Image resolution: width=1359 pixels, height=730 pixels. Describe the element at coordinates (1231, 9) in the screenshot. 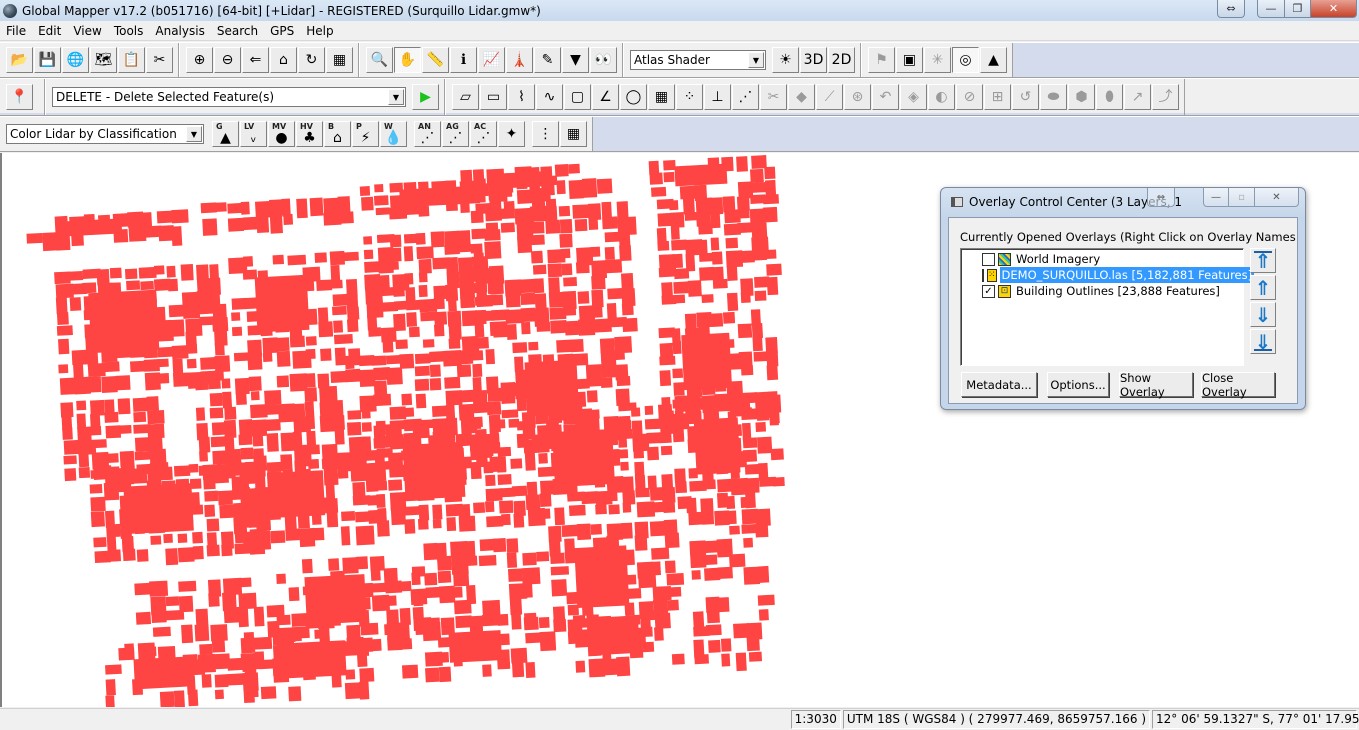

I see `resize-arrows-button: ⇔` at that location.